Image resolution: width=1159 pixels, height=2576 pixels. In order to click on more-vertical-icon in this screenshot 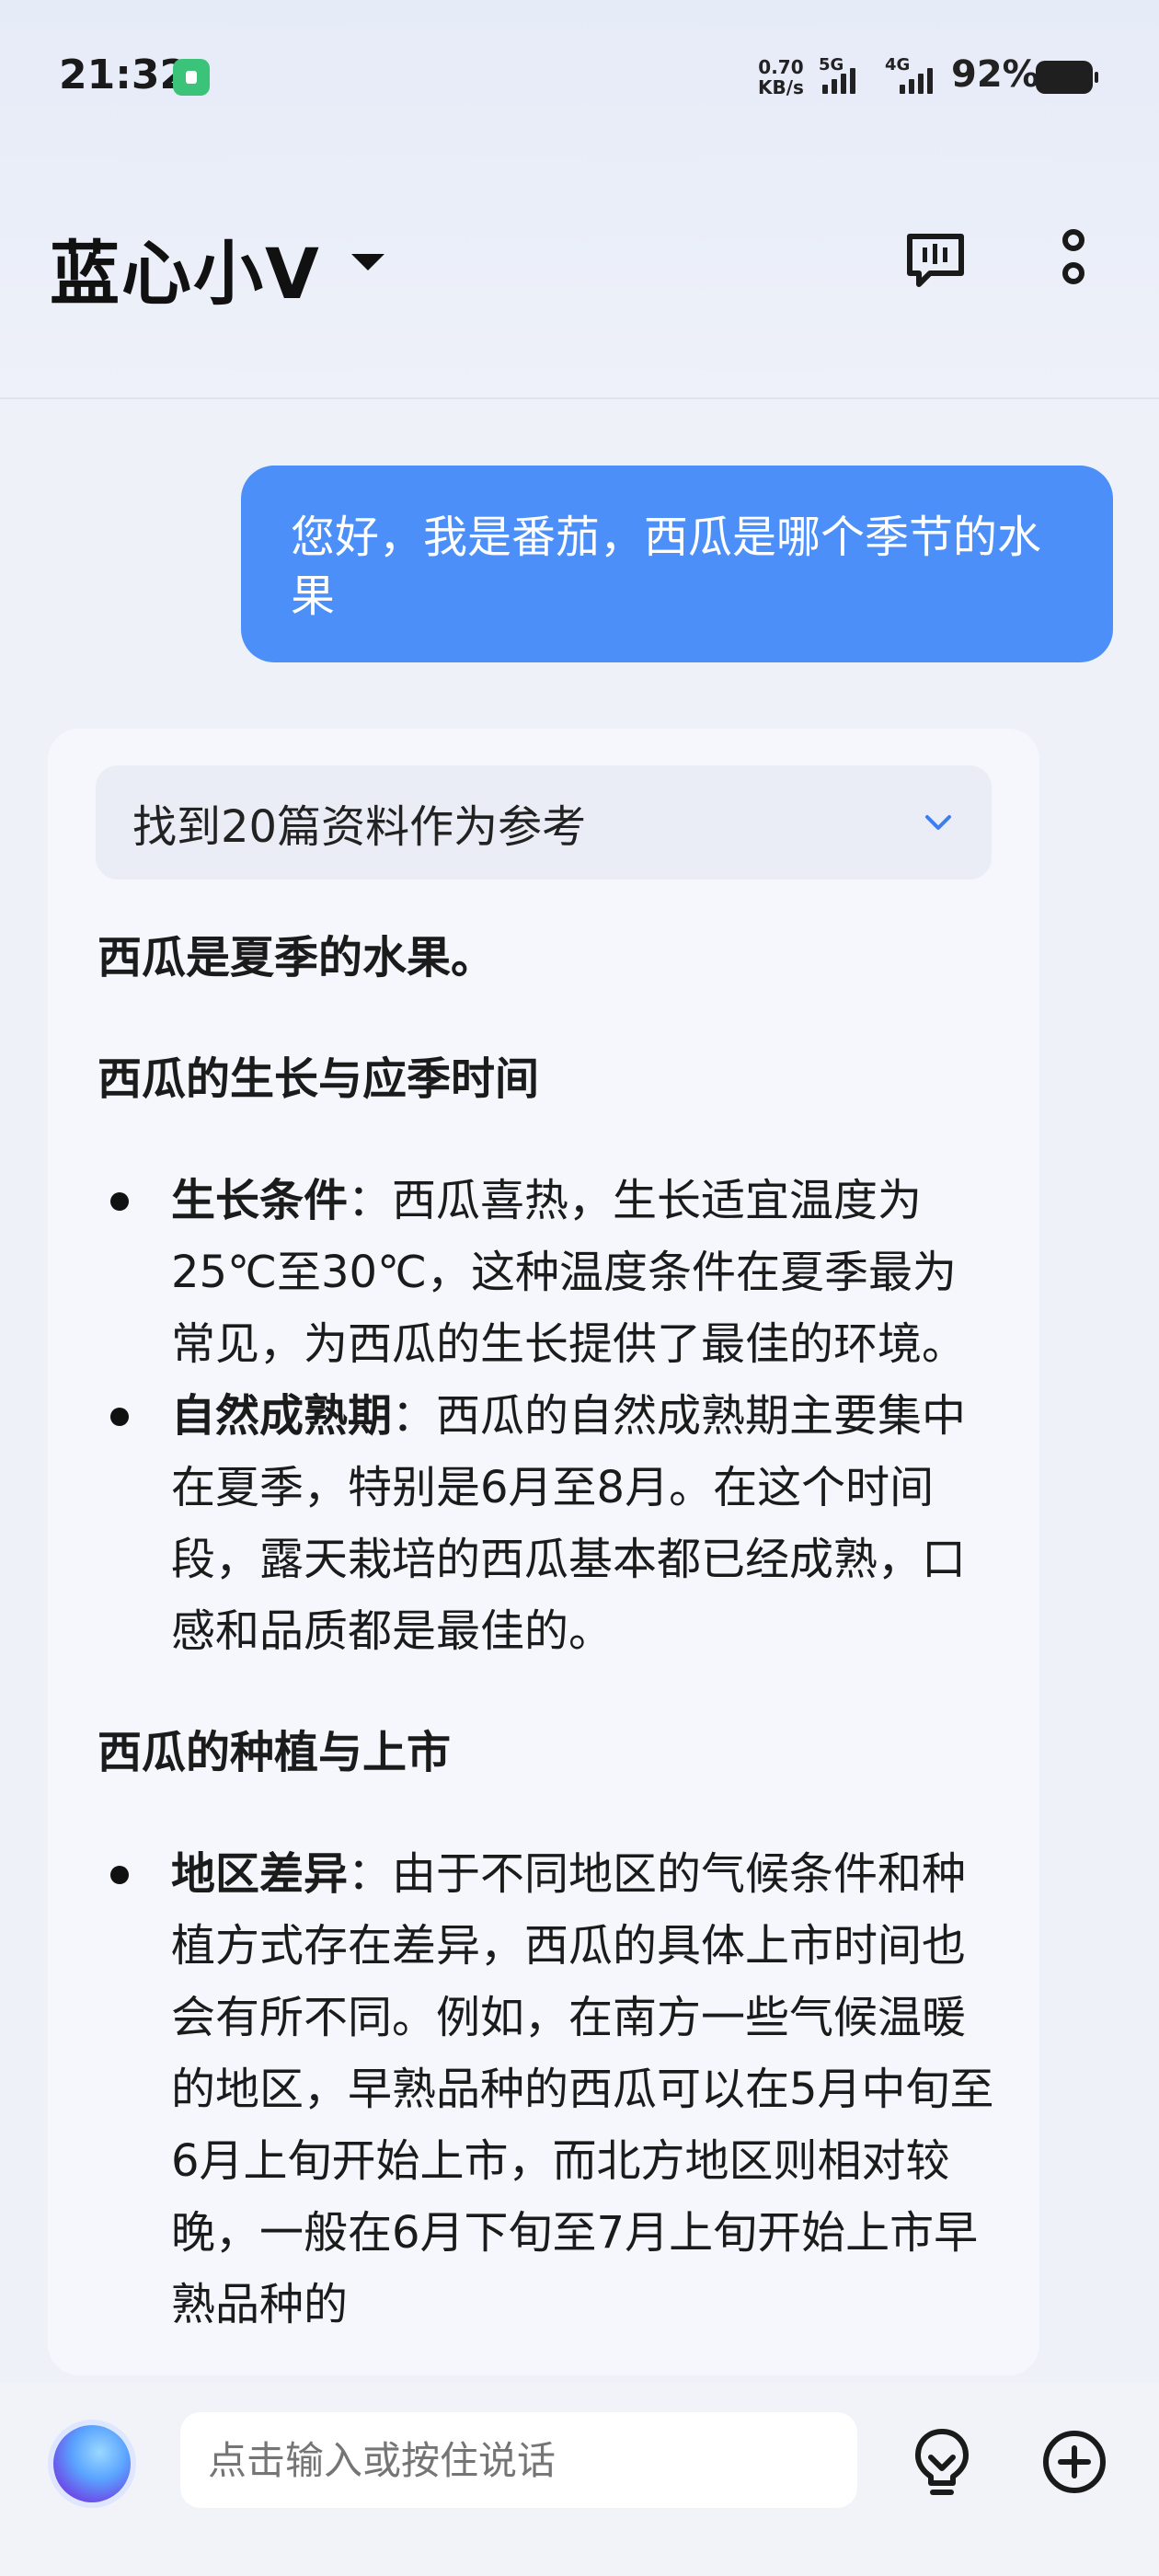, I will do `click(1073, 256)`.